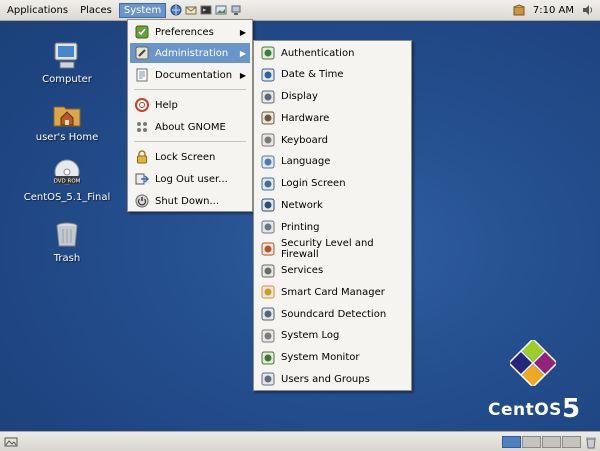 The height and width of the screenshot is (451, 600). I want to click on menu-item-label: Services, so click(302, 270).